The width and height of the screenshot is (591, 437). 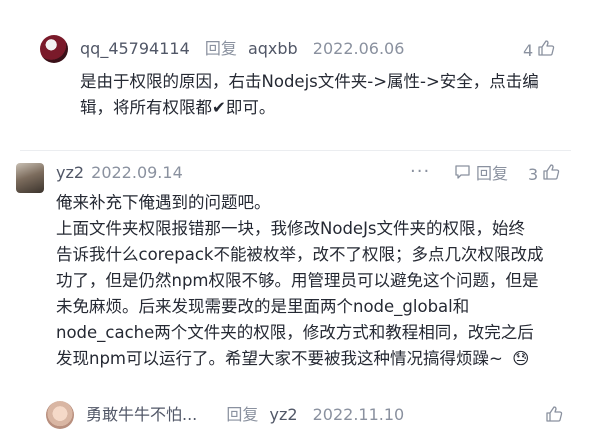 I want to click on like-button: 4, so click(x=539, y=50).